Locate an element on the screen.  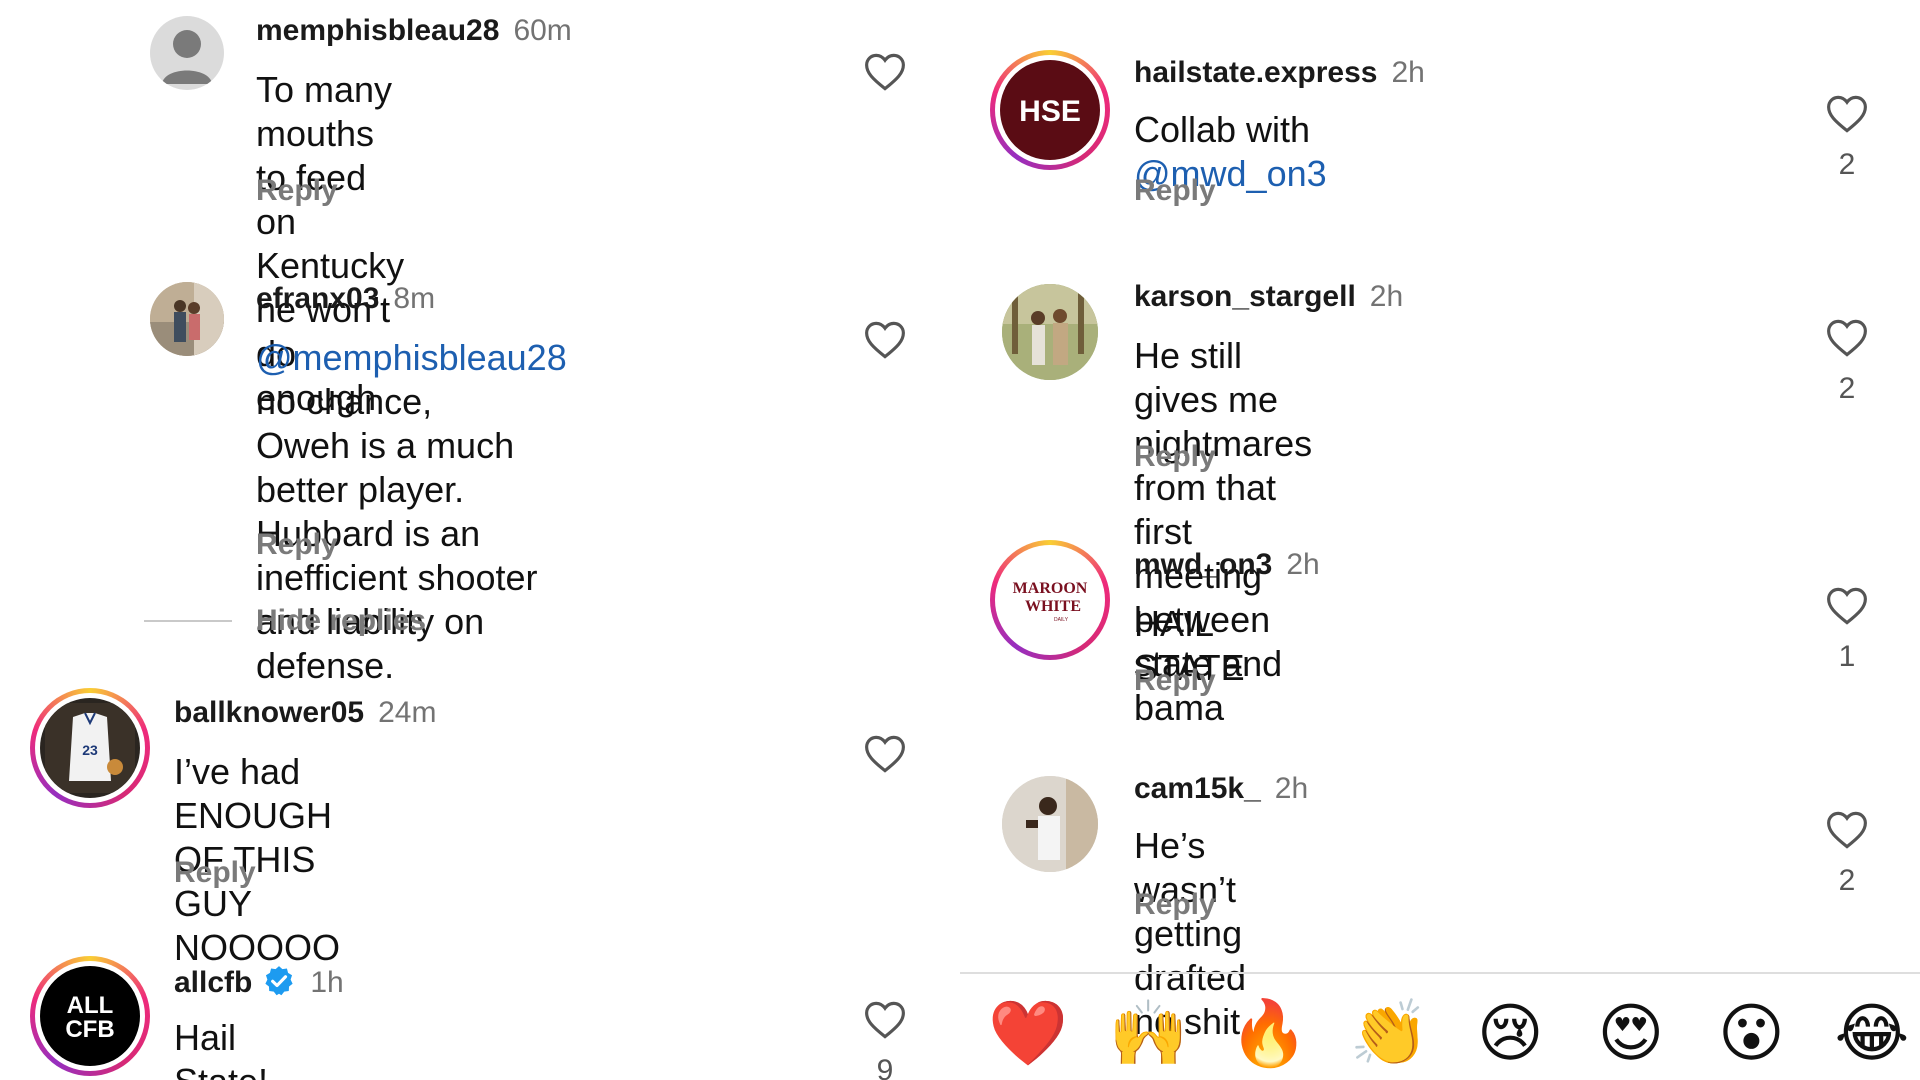
username: cam15k_ is located at coordinates (1197, 788).